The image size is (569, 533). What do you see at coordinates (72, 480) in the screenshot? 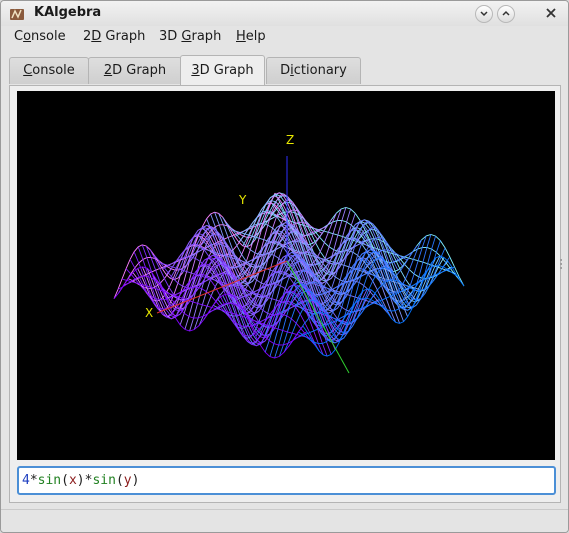
I see `expression-token: x` at bounding box center [72, 480].